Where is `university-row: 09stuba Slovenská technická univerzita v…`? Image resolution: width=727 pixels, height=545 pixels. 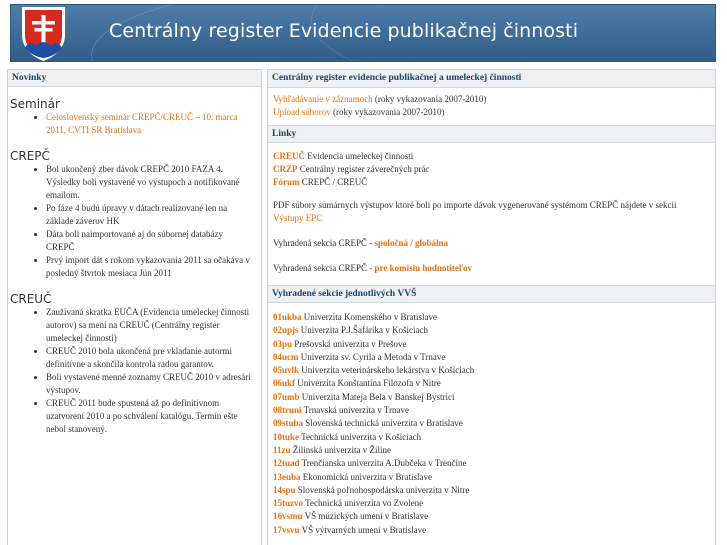 university-row: 09stuba Slovenská technická univerzita v… is located at coordinates (491, 423).